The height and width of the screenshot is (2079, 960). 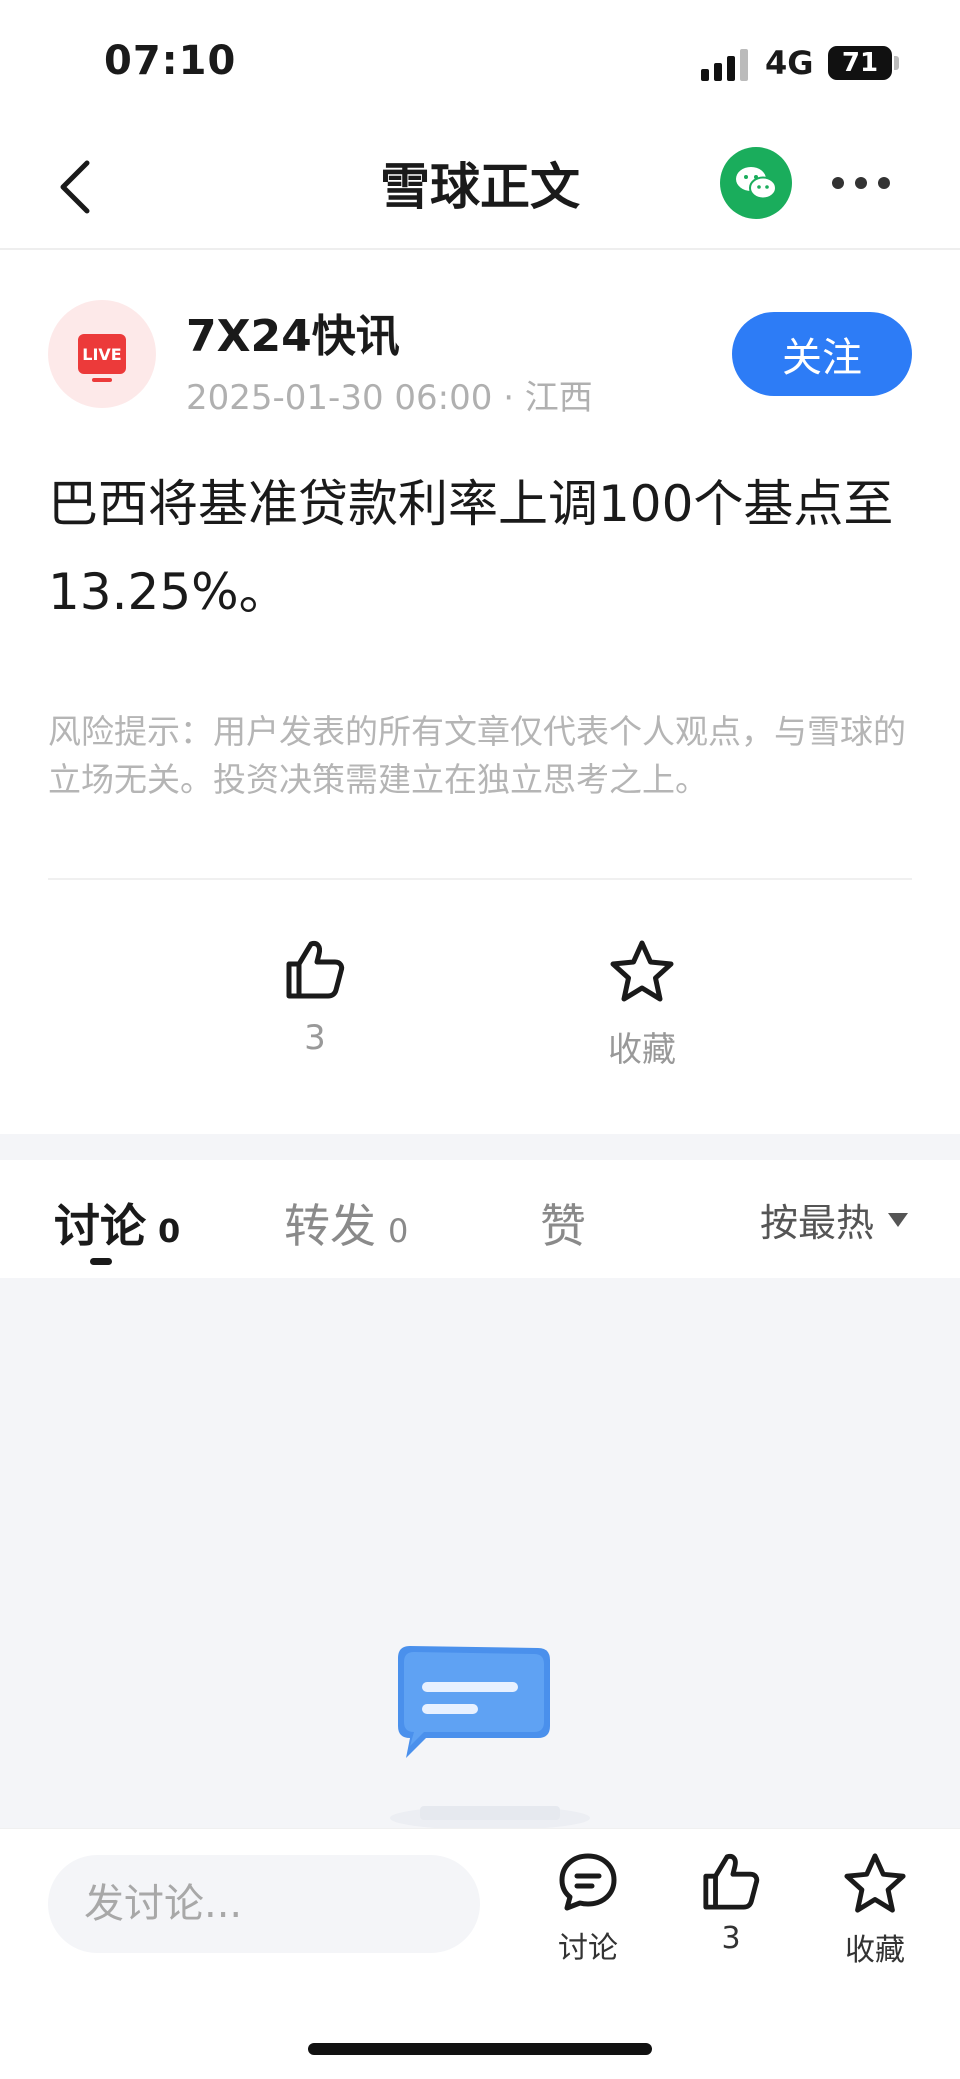 I want to click on bottom-favorite-button: 收藏, so click(x=875, y=1910).